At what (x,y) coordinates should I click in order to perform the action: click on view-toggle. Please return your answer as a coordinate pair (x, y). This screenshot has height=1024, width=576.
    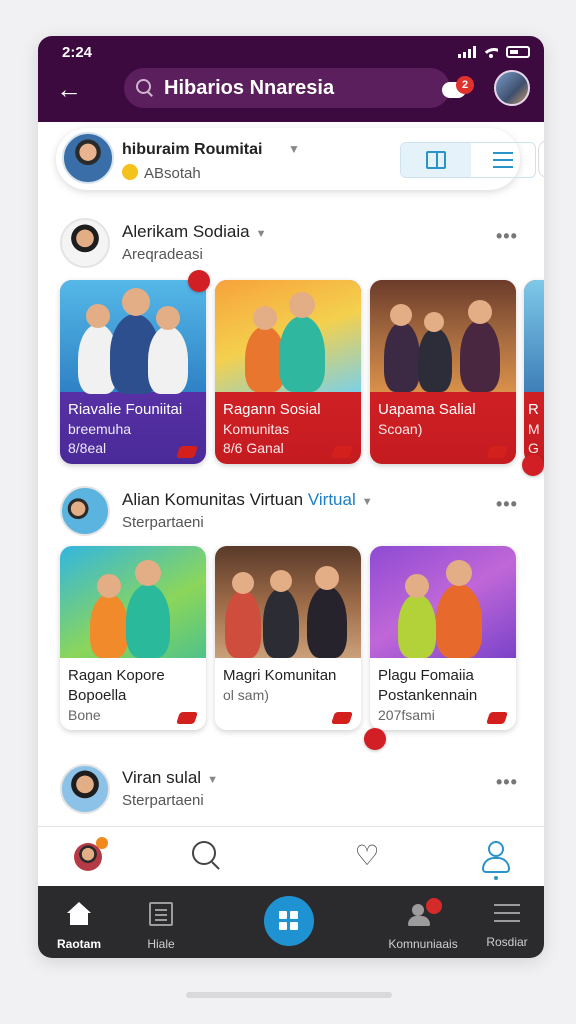
    Looking at the image, I should click on (468, 160).